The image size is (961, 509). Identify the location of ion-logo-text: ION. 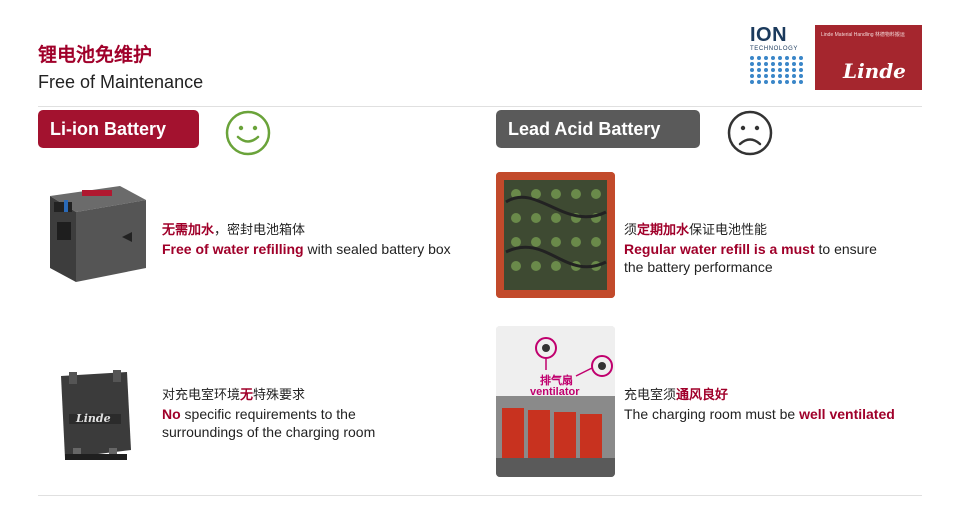
(769, 35).